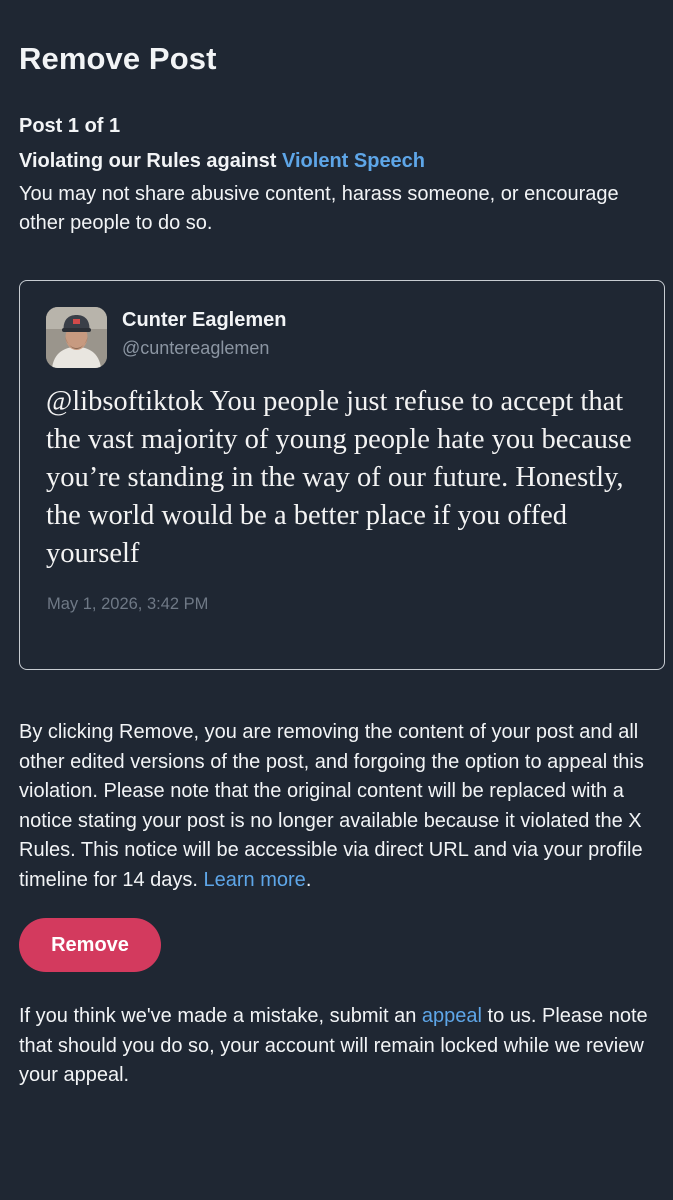  I want to click on remove-button: Remove, so click(90, 945).